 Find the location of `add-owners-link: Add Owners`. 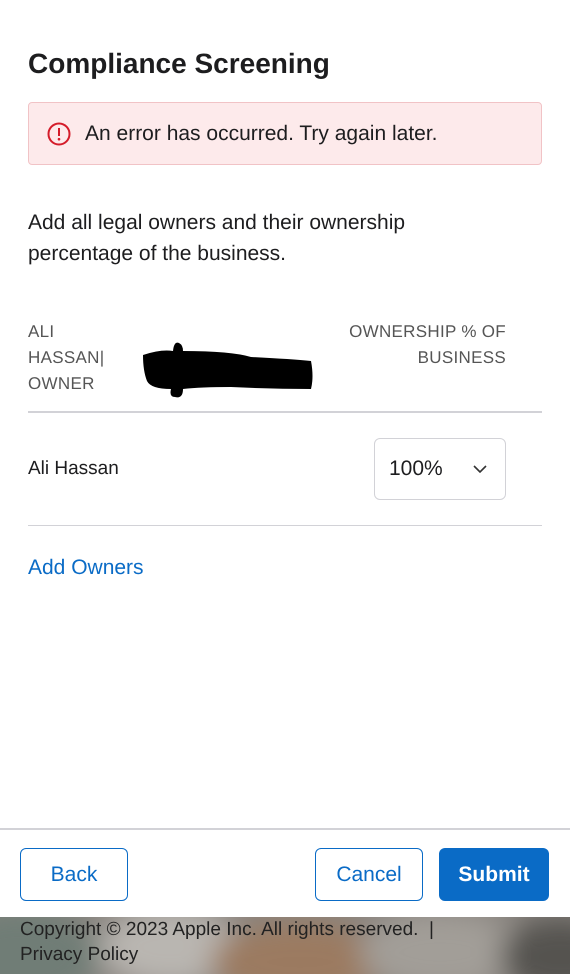

add-owners-link: Add Owners is located at coordinates (86, 568).